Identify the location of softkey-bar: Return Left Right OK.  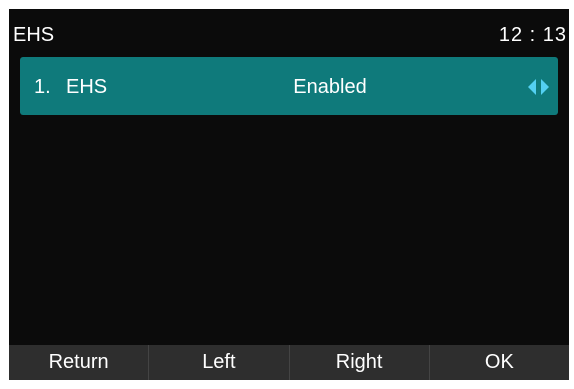
(289, 362).